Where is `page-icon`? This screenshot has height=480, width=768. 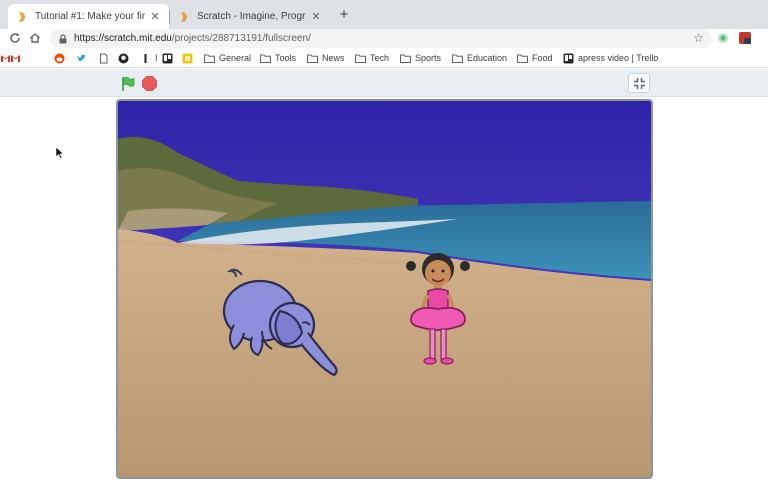 page-icon is located at coordinates (105, 58).